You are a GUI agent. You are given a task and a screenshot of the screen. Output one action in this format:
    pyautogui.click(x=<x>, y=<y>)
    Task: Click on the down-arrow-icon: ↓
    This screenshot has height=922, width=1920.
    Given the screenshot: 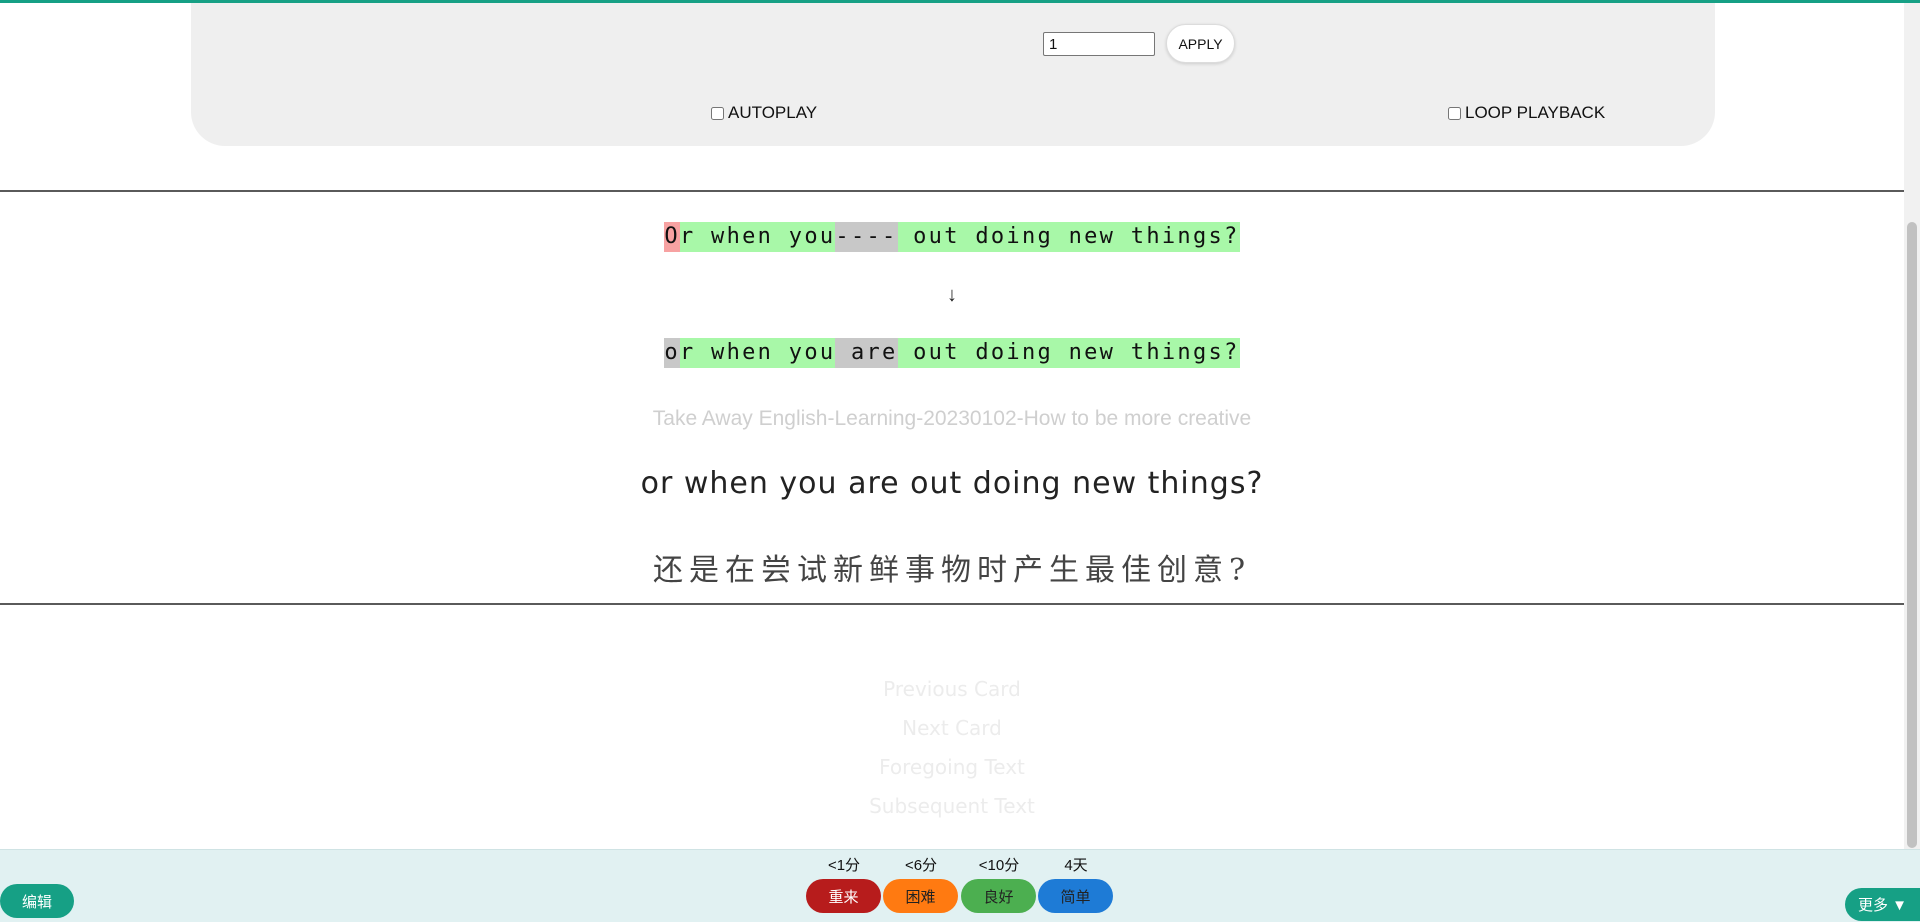 What is the action you would take?
    pyautogui.click(x=952, y=295)
    